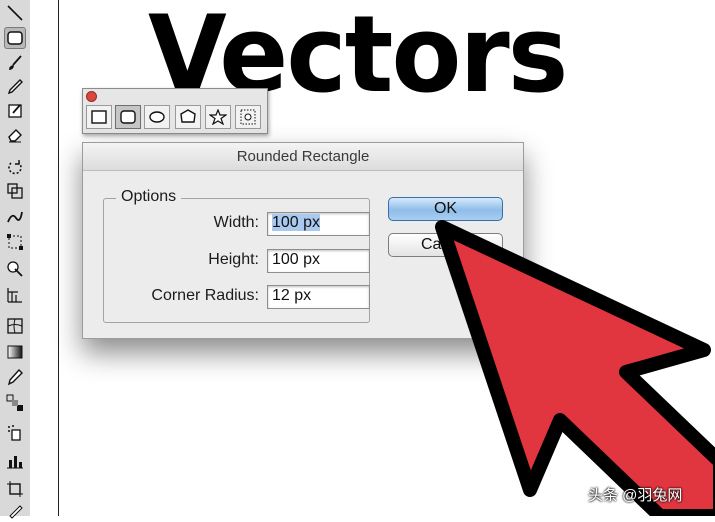  Describe the element at coordinates (181, 224) in the screenshot. I see `width-row: Width:` at that location.